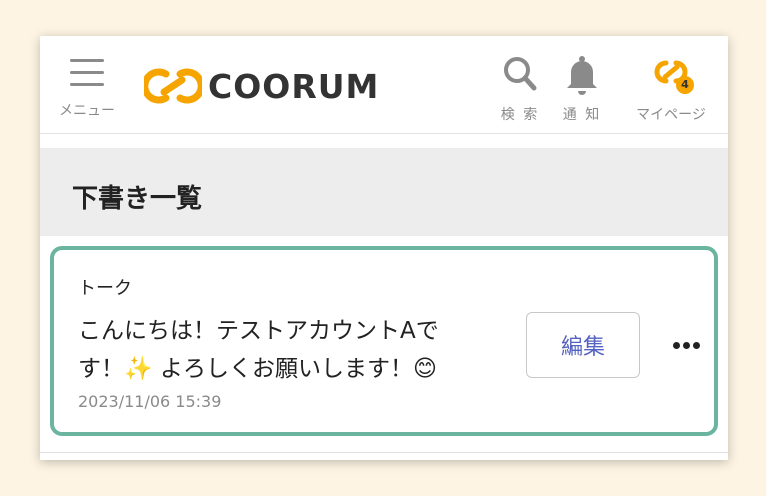  I want to click on draft-text-part: よろしくお願いします！, so click(282, 369).